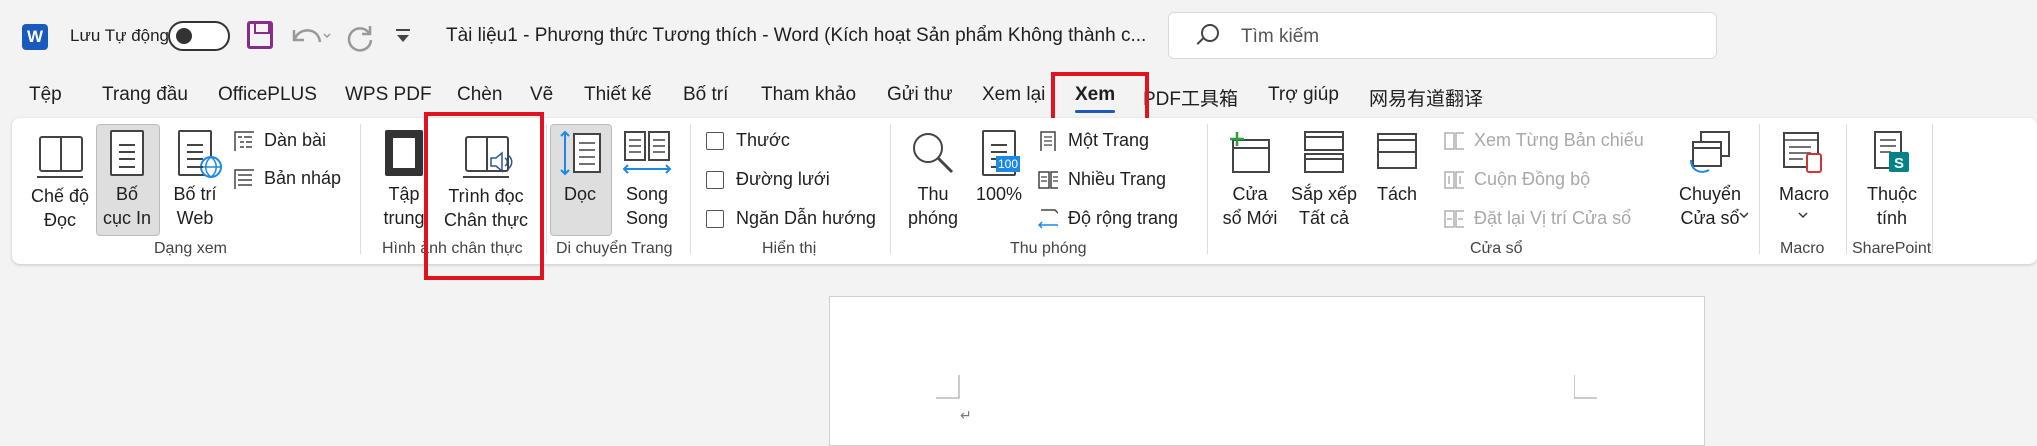 This screenshot has width=2037, height=446. Describe the element at coordinates (45, 95) in the screenshot. I see `tab-file: Tệp` at that location.